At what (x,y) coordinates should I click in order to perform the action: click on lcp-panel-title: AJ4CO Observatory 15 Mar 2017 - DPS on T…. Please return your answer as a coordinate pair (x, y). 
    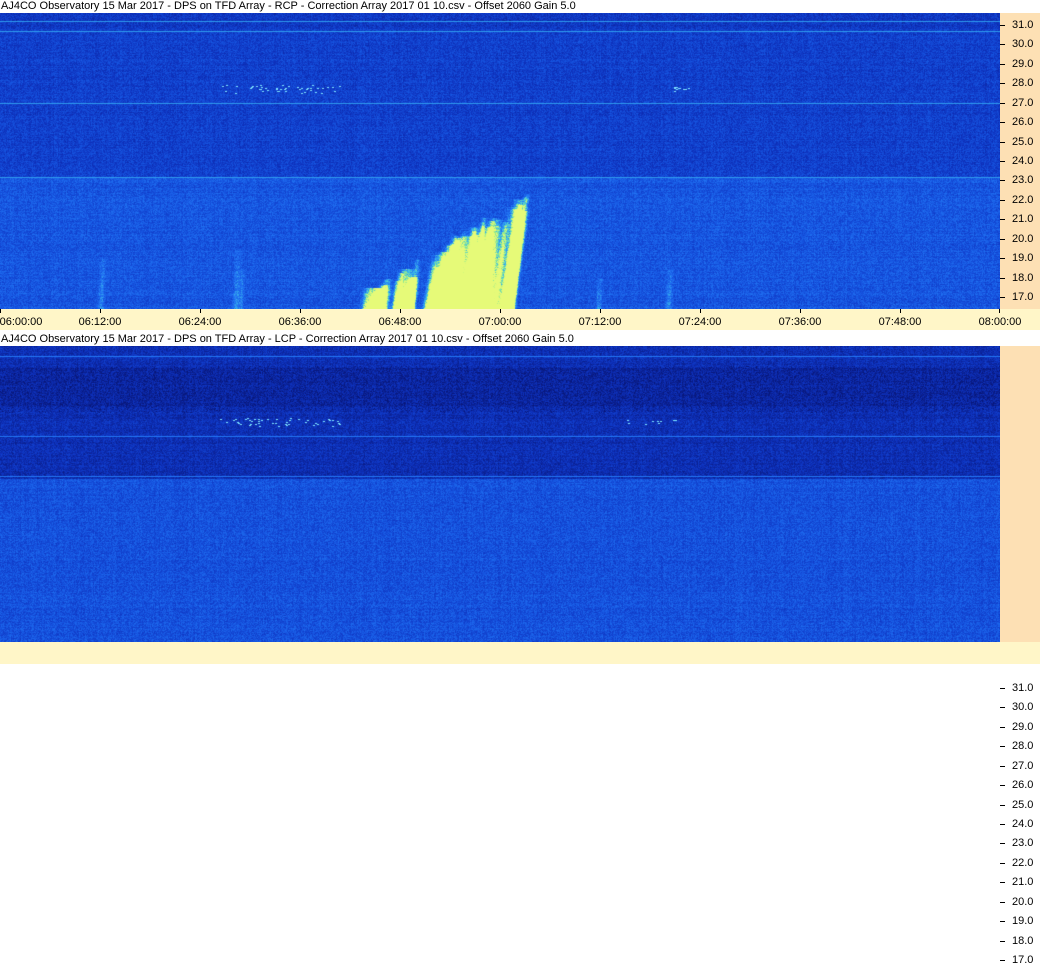
    Looking at the image, I should click on (520, 339).